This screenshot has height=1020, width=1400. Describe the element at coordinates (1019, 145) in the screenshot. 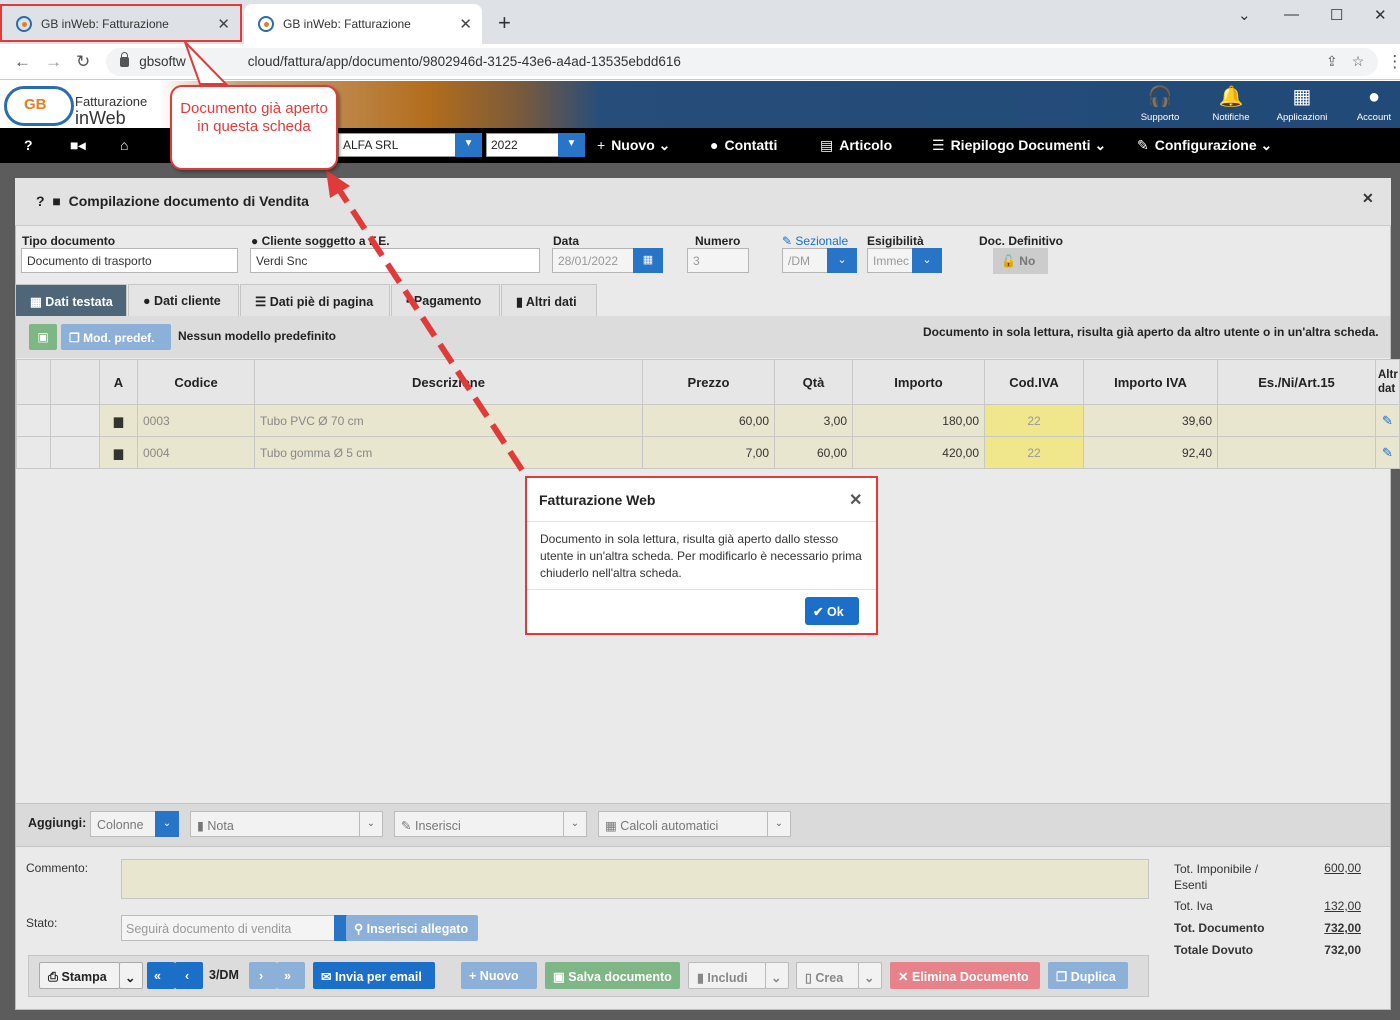

I see `menu-riepilogo: ☰ Riepilogo Documenti ⌄` at that location.